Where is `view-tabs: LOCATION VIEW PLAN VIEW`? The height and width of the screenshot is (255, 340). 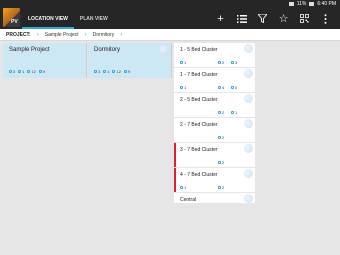 view-tabs: LOCATION VIEW PLAN VIEW is located at coordinates (68, 18).